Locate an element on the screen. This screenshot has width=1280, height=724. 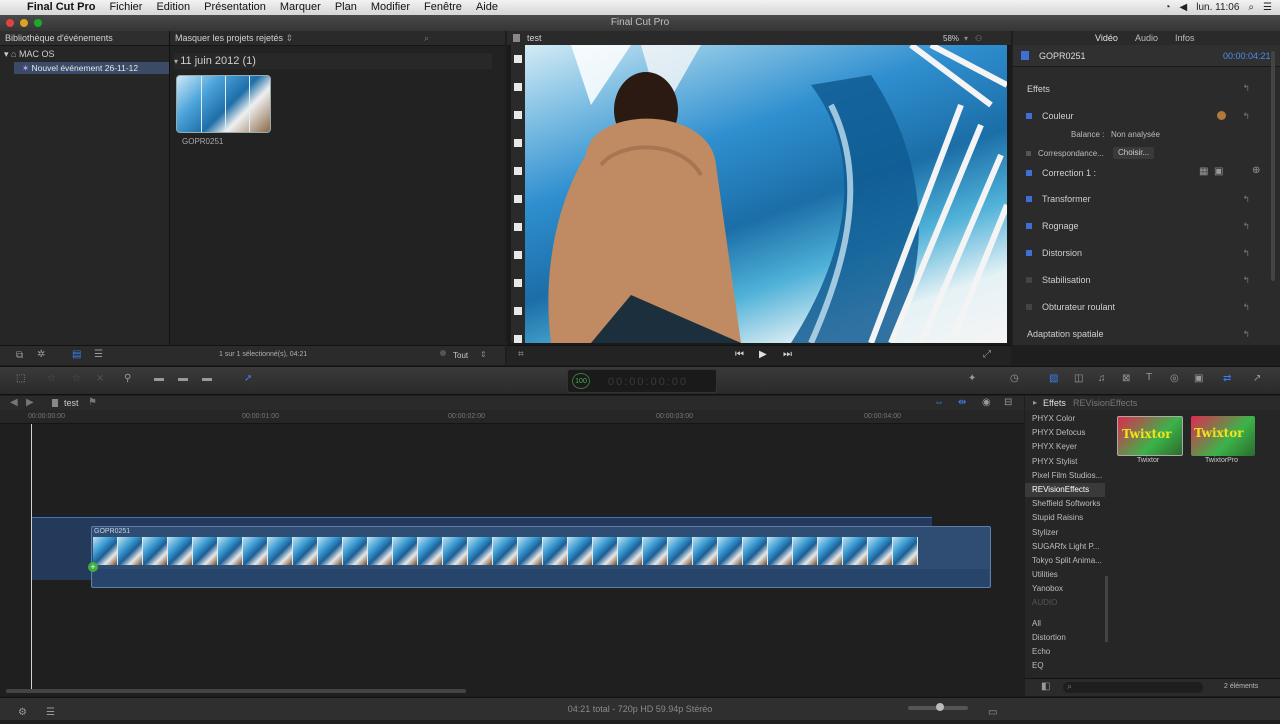
list-item: Yanobox is located at coordinates (1065, 589).